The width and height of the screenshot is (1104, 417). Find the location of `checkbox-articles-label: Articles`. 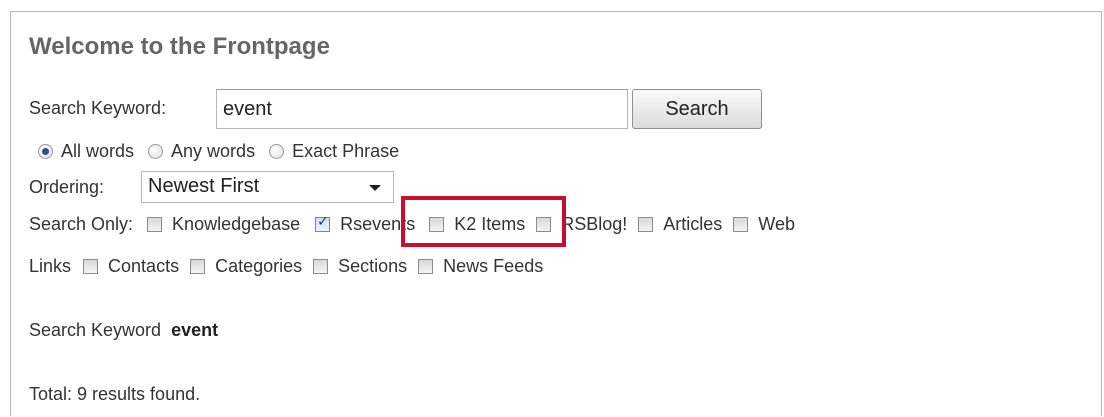

checkbox-articles-label: Articles is located at coordinates (693, 224).